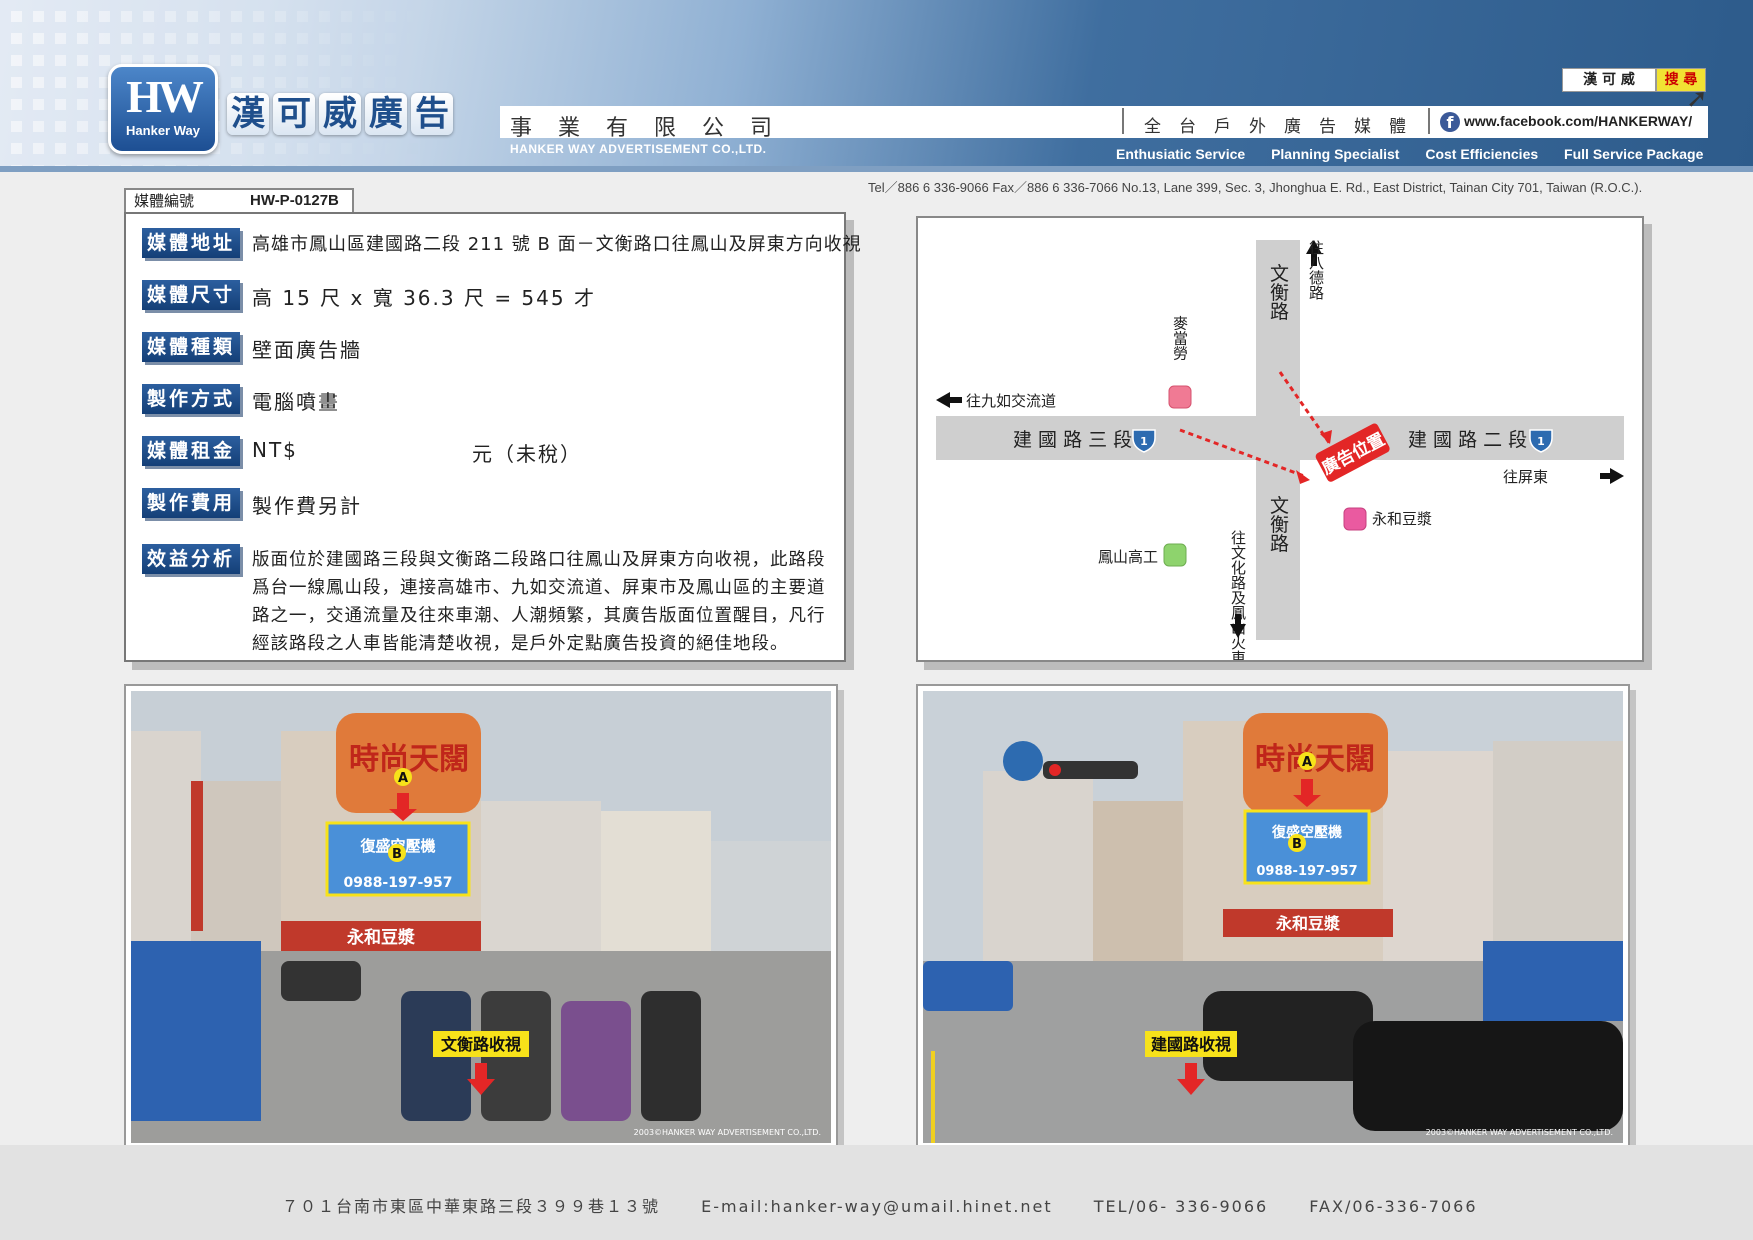  Describe the element at coordinates (1144, 441) in the screenshot. I see `route-number: 1` at that location.